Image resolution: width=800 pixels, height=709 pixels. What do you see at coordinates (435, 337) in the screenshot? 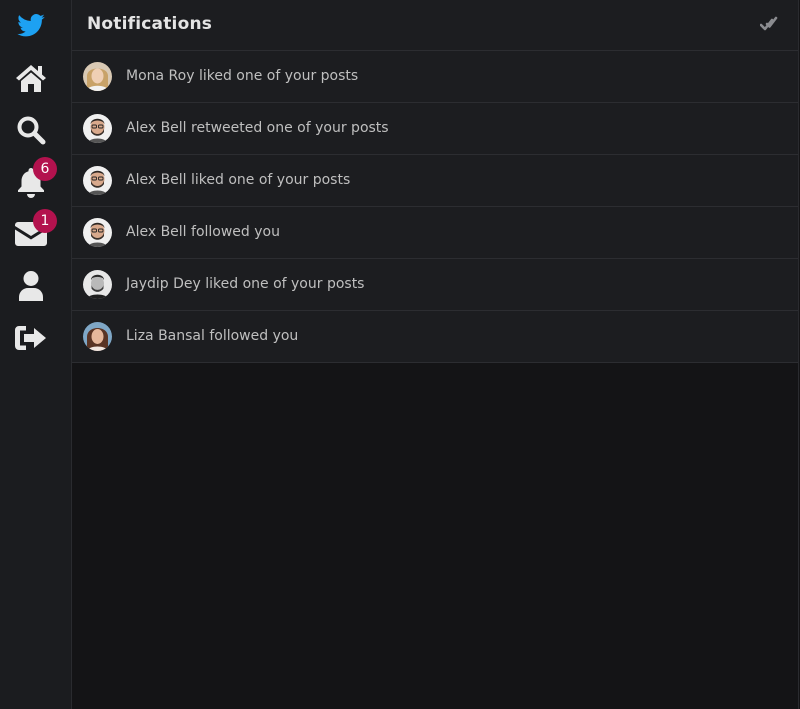
I see `notification-item: Liza Bansal followed you` at bounding box center [435, 337].